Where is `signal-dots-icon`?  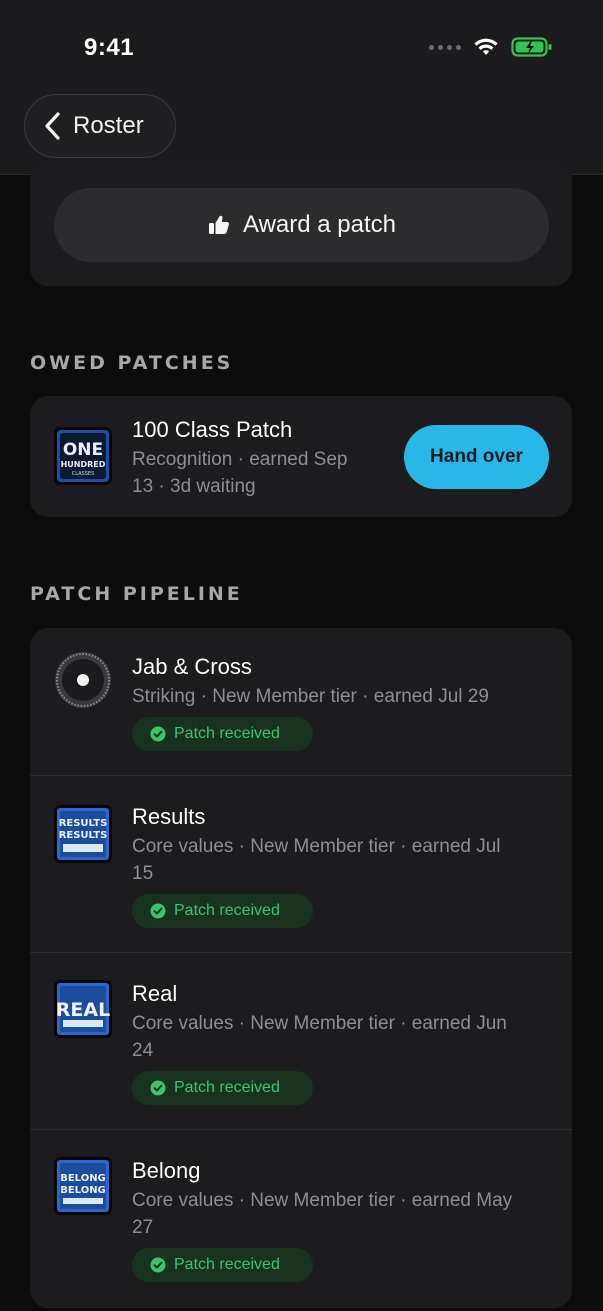 signal-dots-icon is located at coordinates (445, 47).